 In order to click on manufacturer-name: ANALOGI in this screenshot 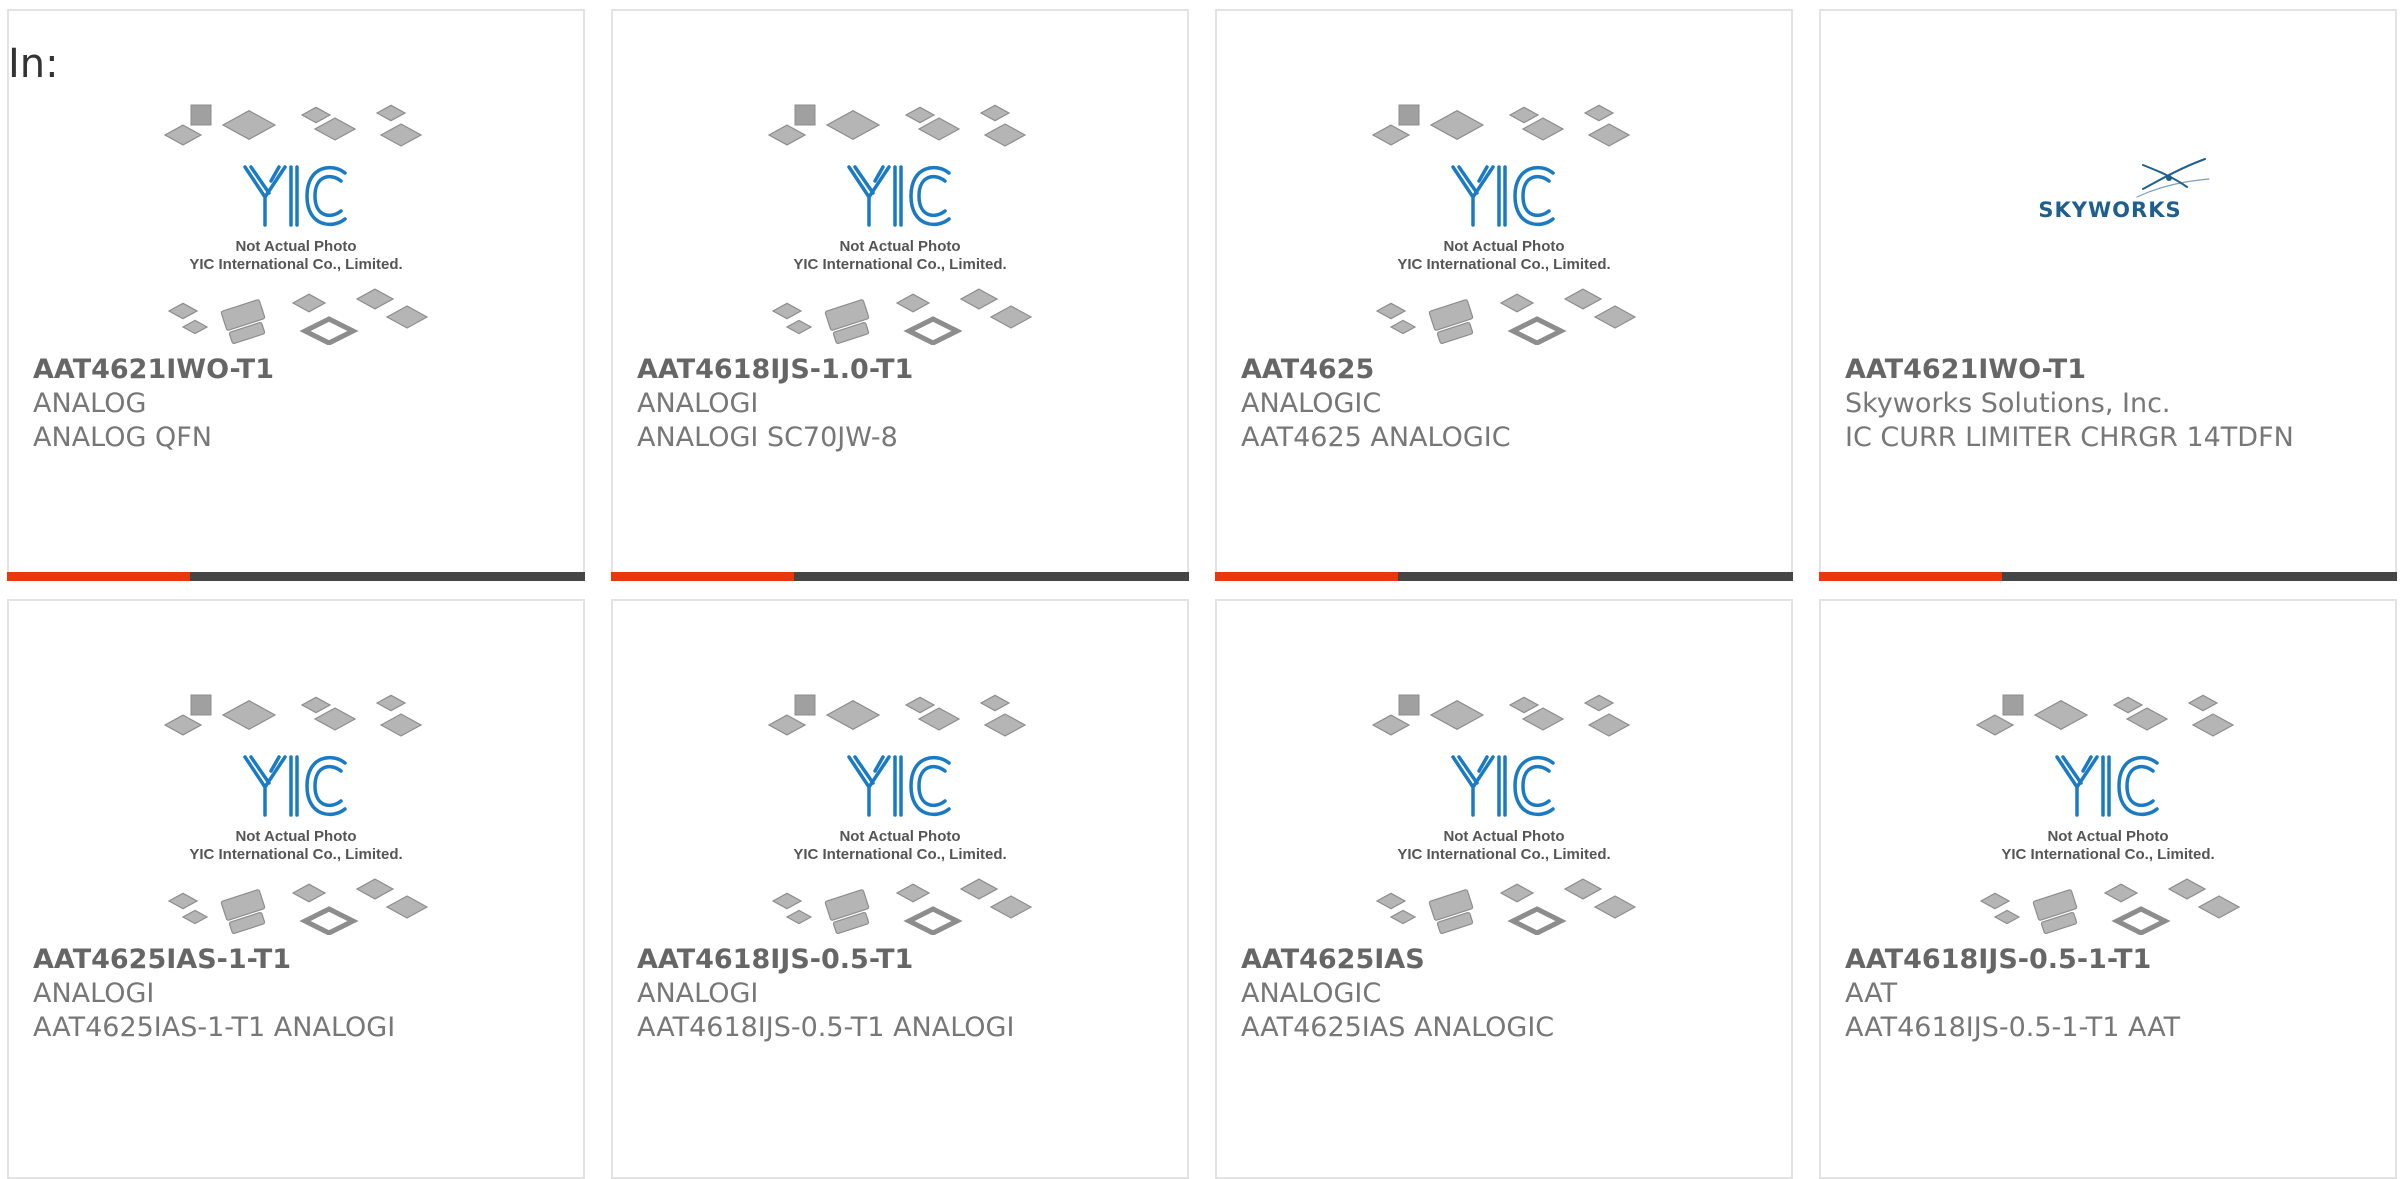, I will do `click(698, 403)`.